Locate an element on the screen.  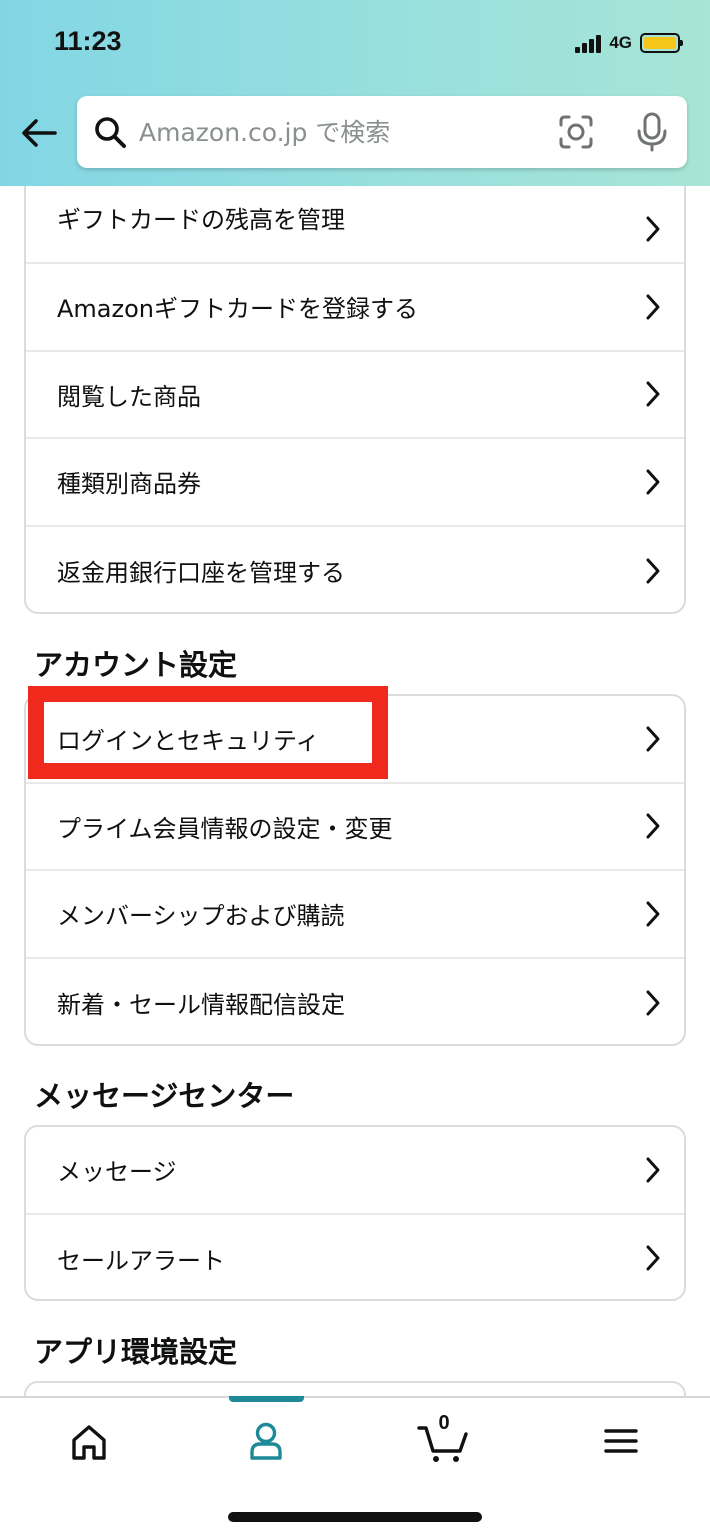
menu-row-prime-membership: プライム会員情報の設定・変更 is located at coordinates (355, 828).